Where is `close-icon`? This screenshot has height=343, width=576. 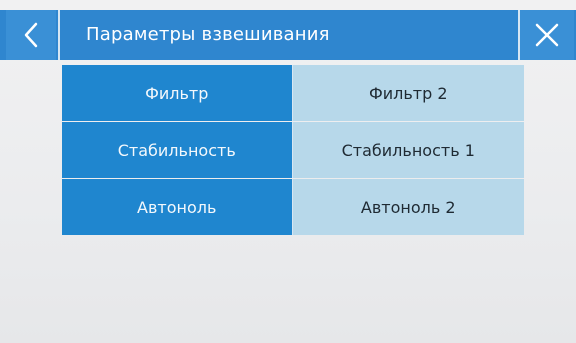 close-icon is located at coordinates (547, 35).